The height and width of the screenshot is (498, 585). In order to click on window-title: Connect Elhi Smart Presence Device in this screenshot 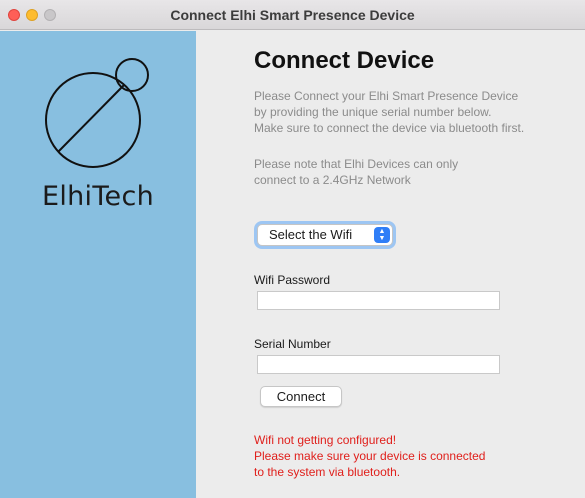, I will do `click(292, 15)`.